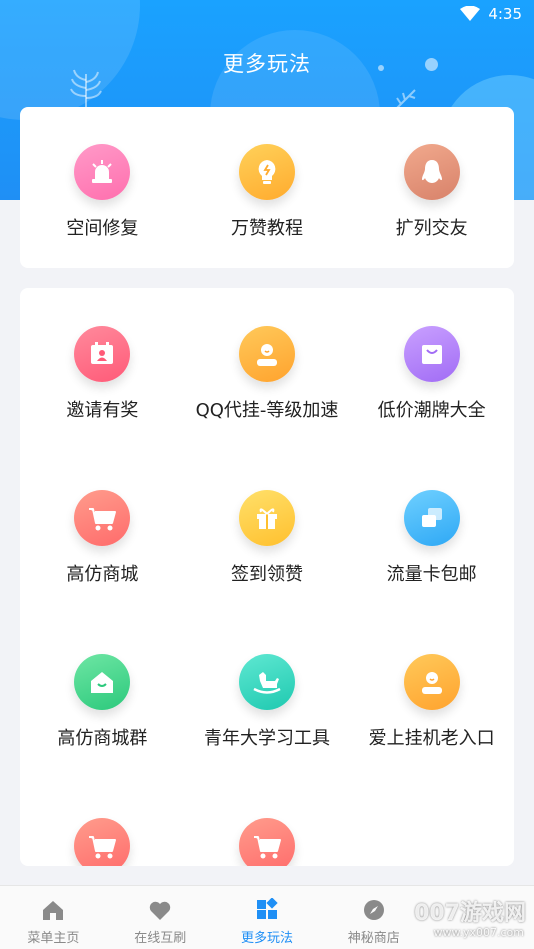  Describe the element at coordinates (266, 518) in the screenshot. I see `gift-icon` at that location.